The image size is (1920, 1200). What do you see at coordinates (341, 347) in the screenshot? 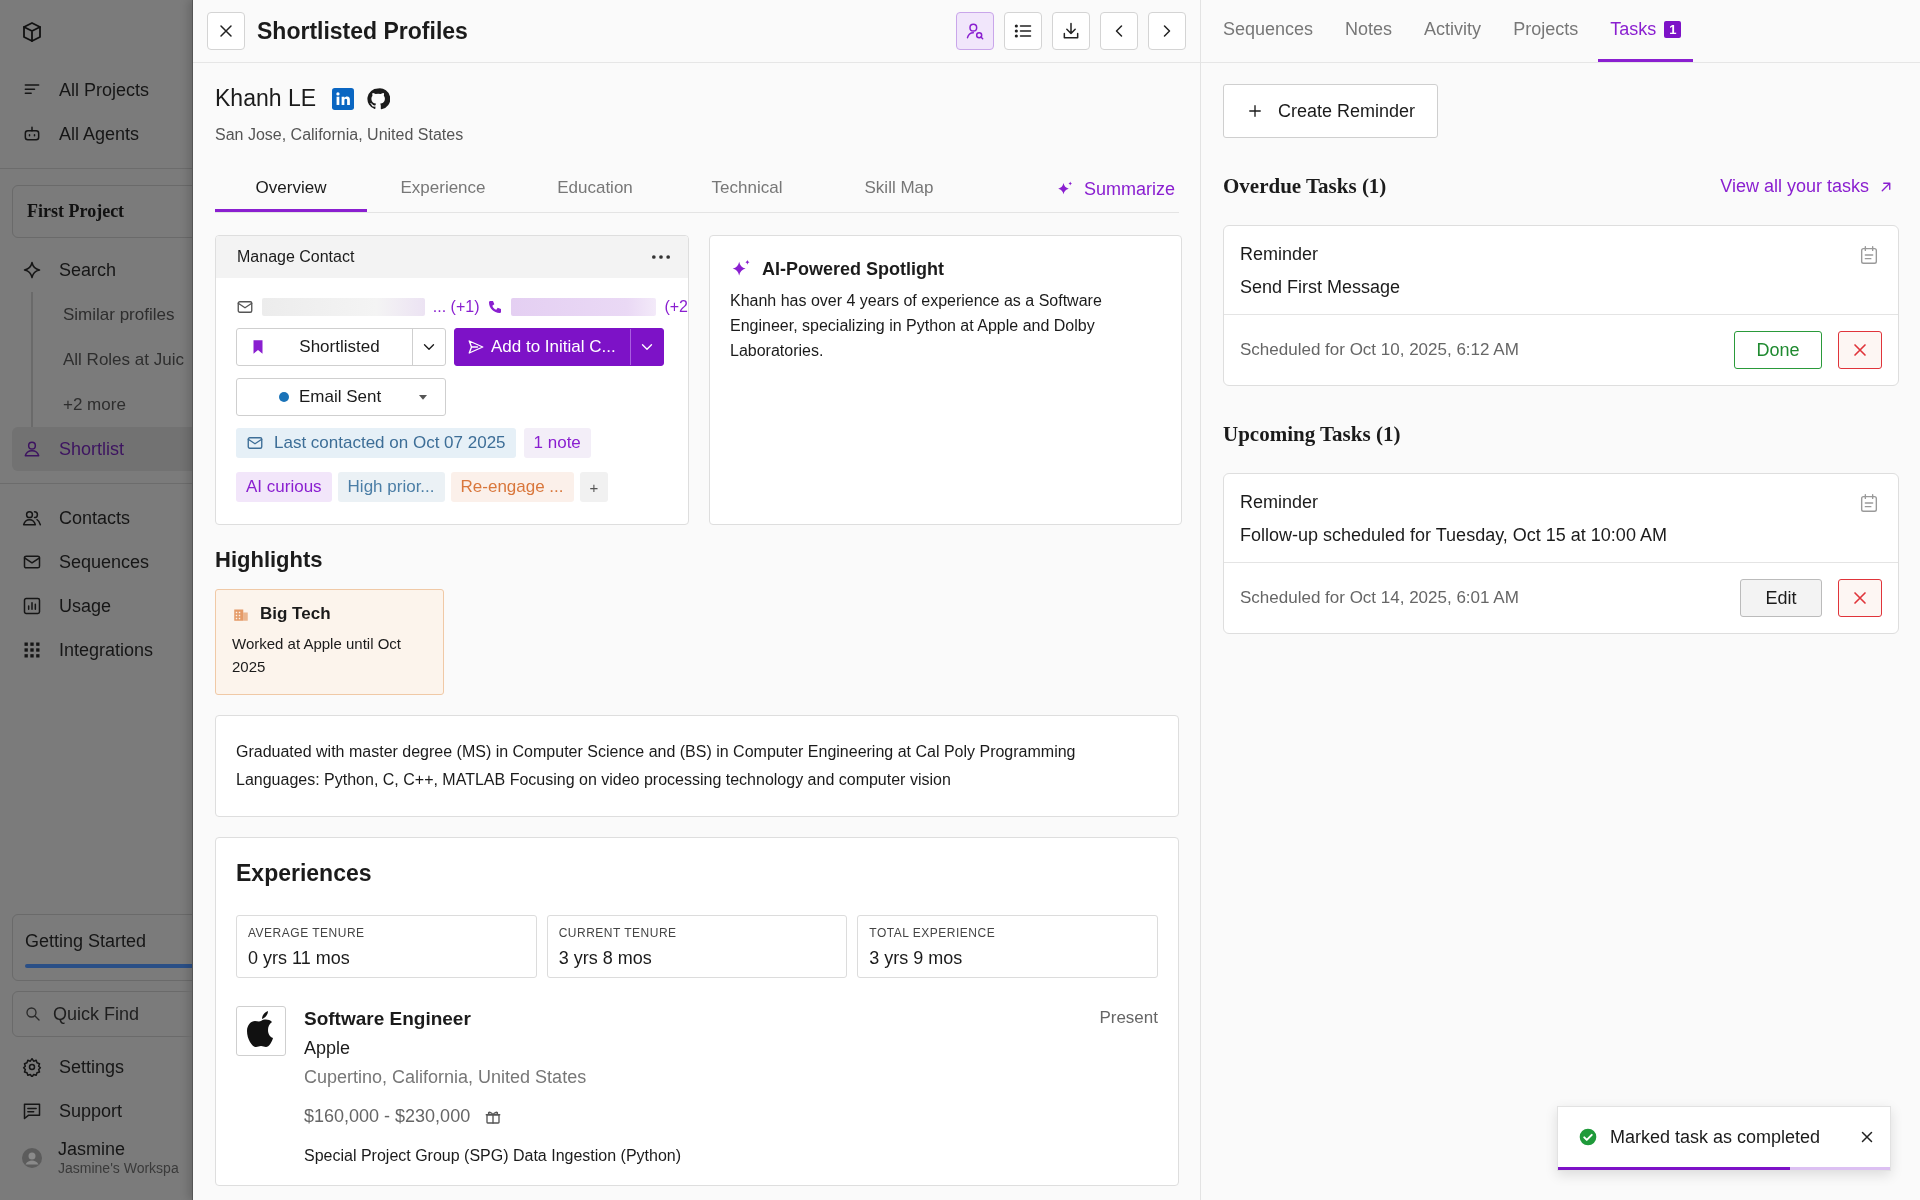
I see `stage-dropdown: Shortlisted` at bounding box center [341, 347].